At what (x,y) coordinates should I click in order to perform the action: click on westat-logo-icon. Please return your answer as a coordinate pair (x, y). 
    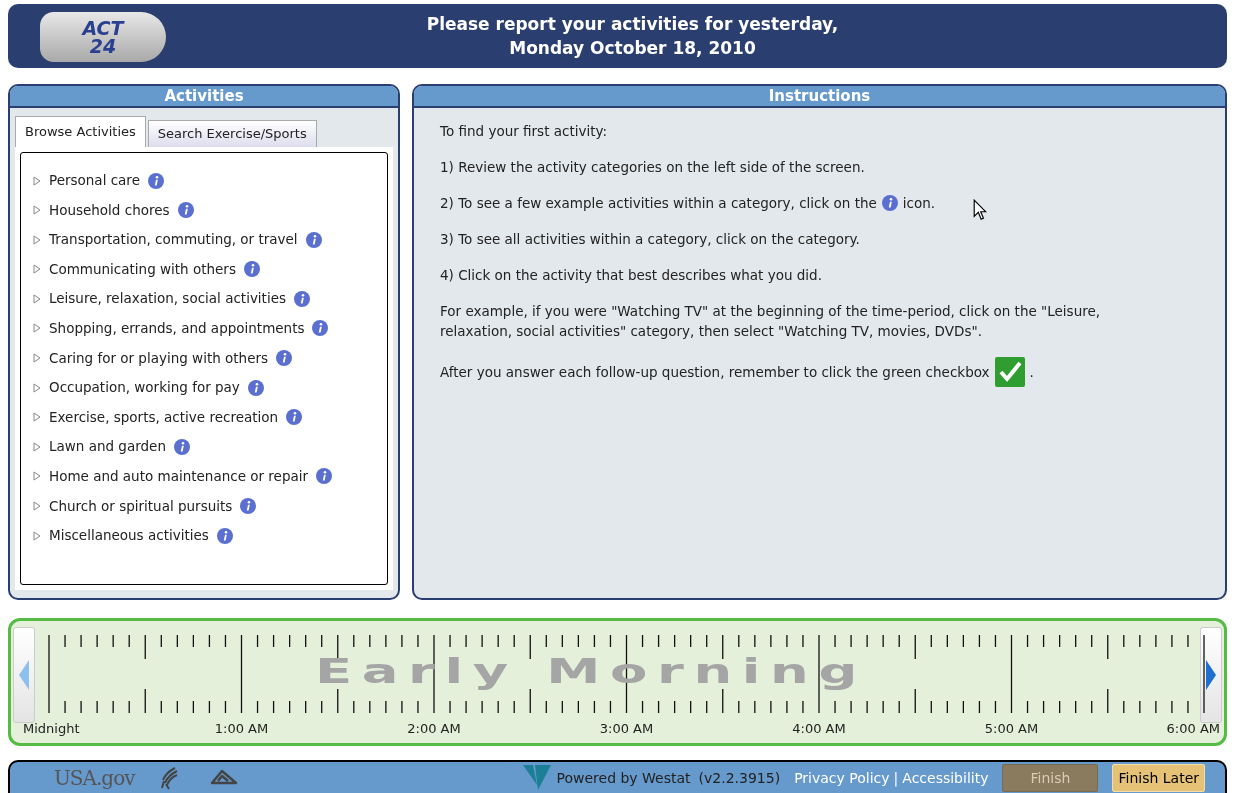
    Looking at the image, I should click on (536, 778).